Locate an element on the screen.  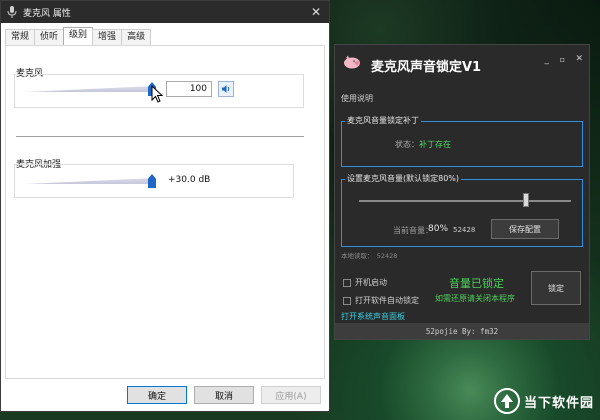
current-volume-raw: 52428 is located at coordinates (464, 230).